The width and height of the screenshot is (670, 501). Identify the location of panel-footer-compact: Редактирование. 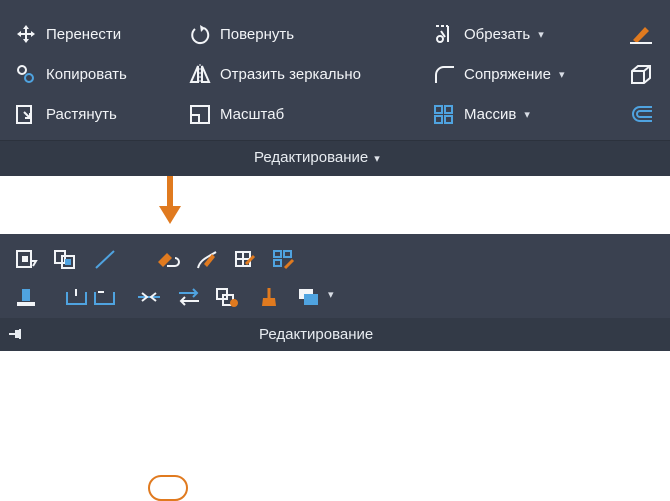
(335, 334).